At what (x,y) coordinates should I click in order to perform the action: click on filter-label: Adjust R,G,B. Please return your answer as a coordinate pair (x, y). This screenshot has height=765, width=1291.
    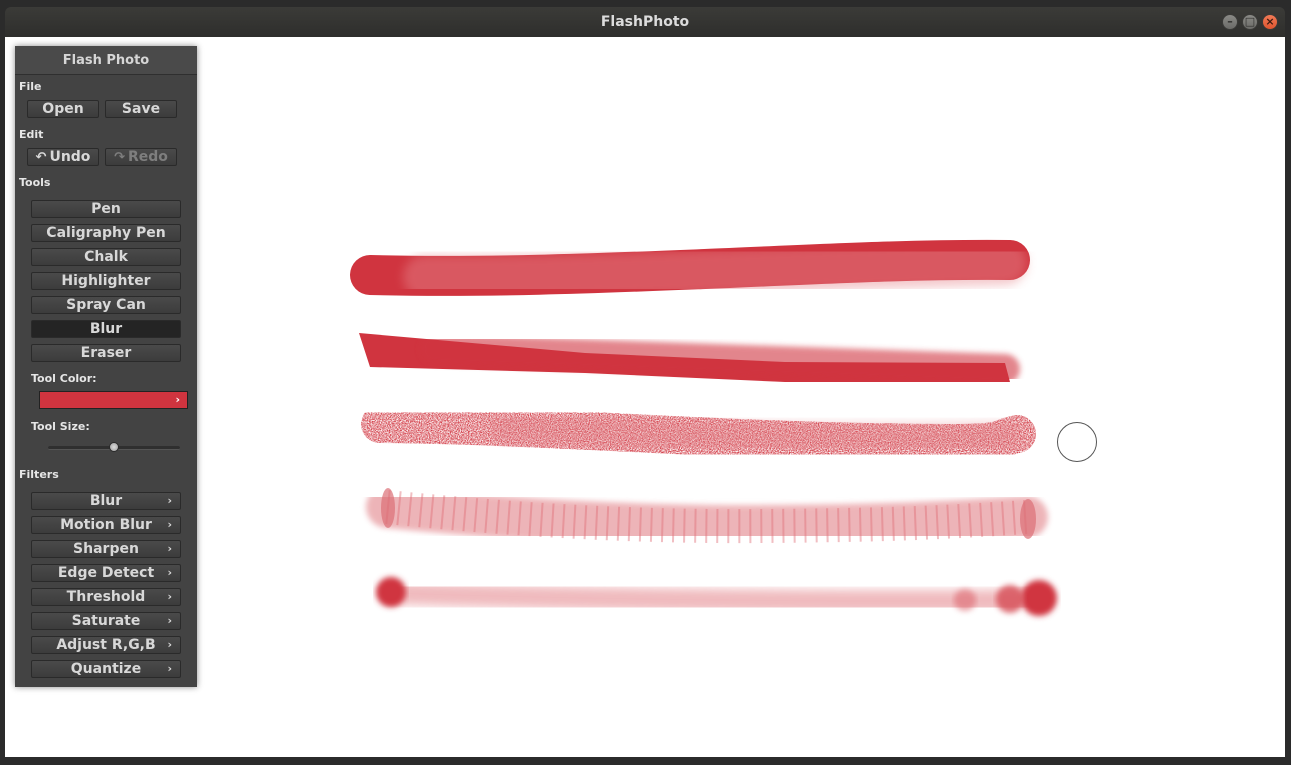
    Looking at the image, I should click on (106, 645).